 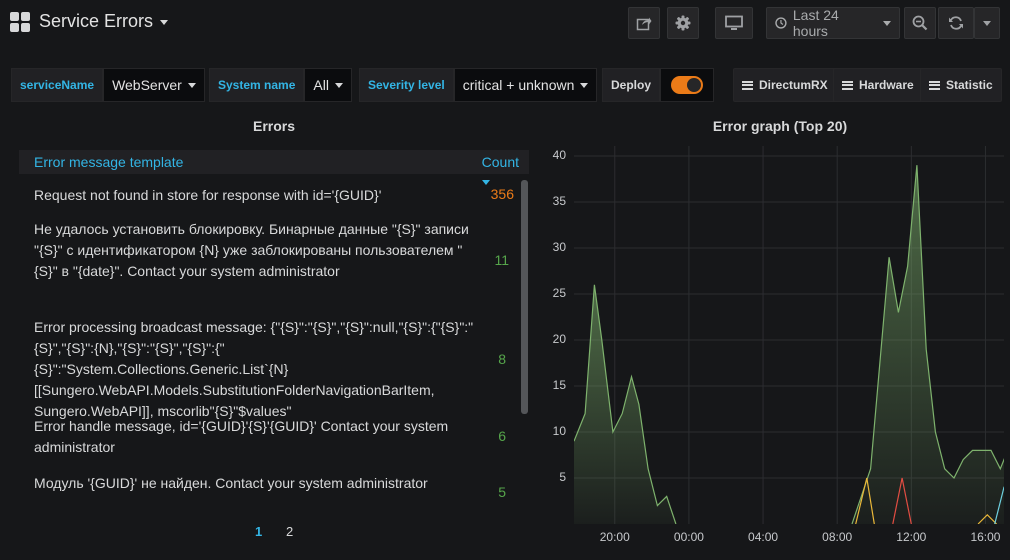 I want to click on share-icon, so click(x=644, y=24).